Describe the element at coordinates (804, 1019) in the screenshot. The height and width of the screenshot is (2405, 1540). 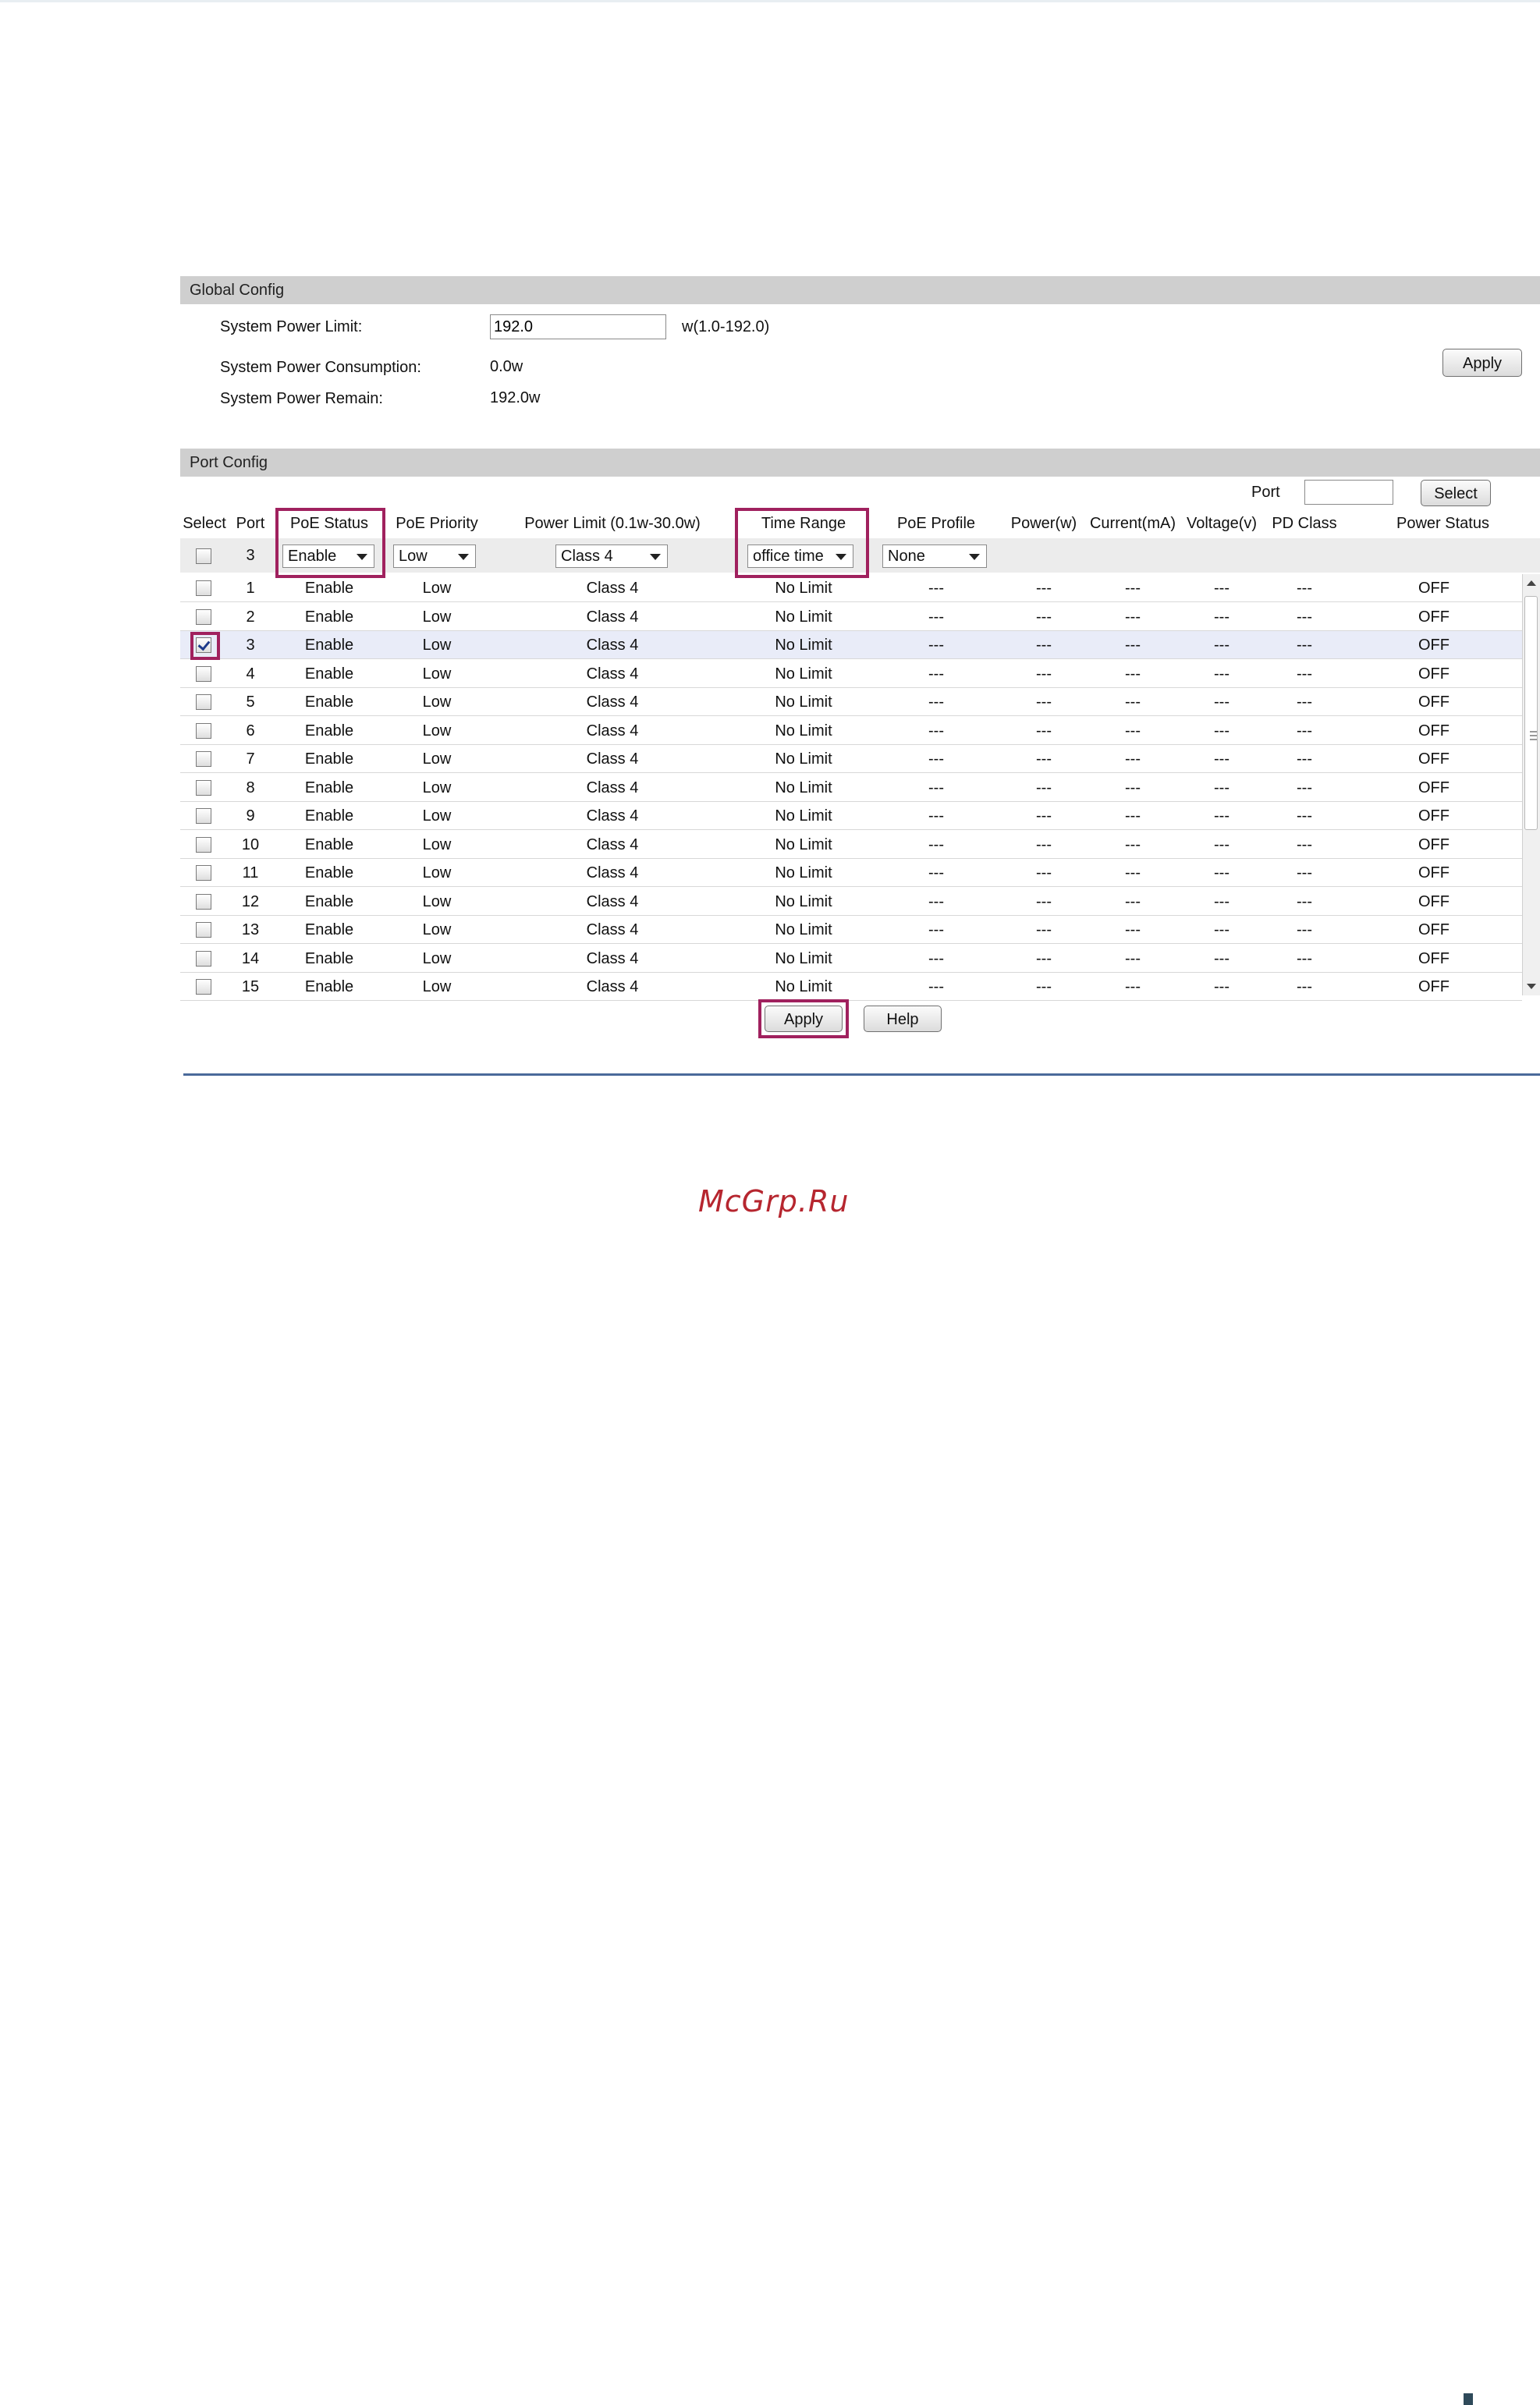
I see `port-apply-button: Apply` at that location.